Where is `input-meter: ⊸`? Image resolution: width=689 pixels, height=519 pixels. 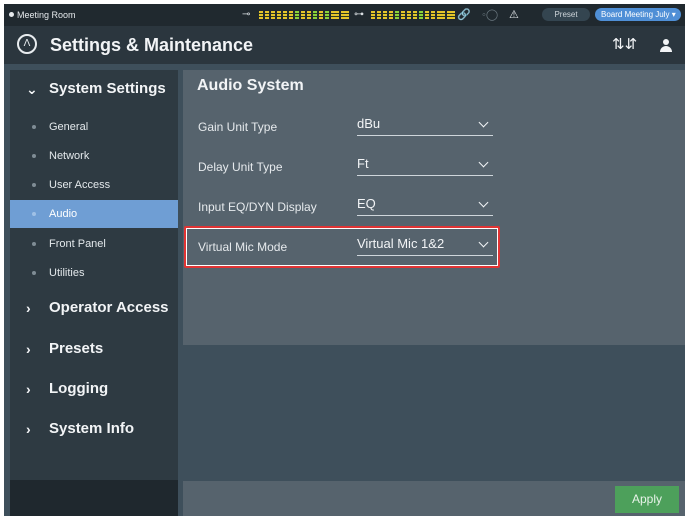
input-meter: ⊸ is located at coordinates (295, 15).